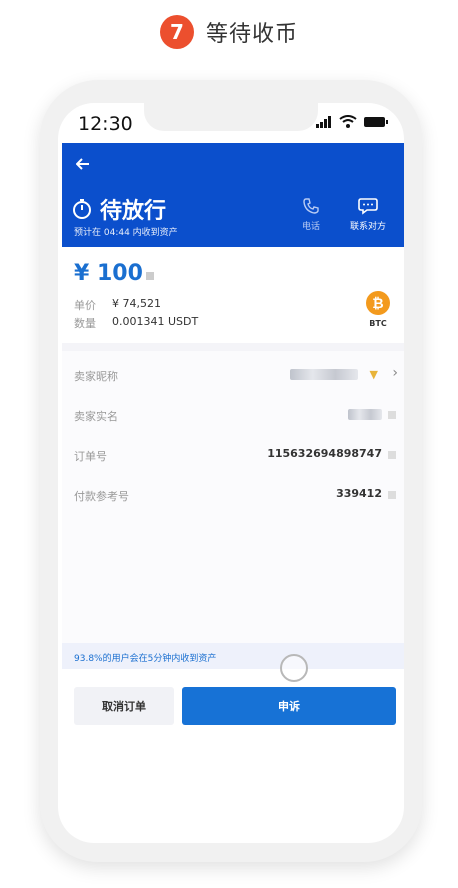 The image size is (458, 888). Describe the element at coordinates (378, 303) in the screenshot. I see `bitcoin-icon: ₿` at that location.